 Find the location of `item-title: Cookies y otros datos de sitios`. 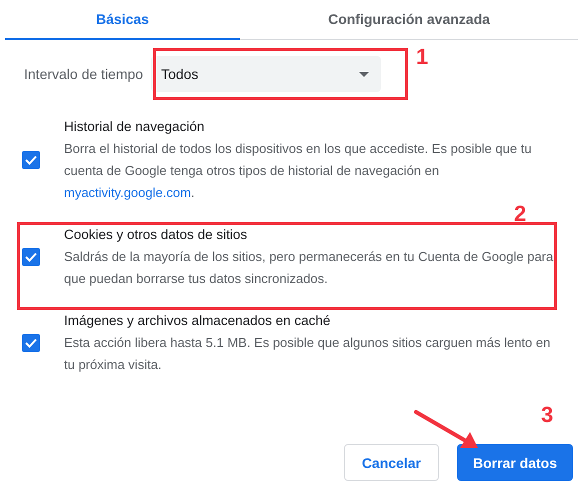

item-title: Cookies y otros datos de sitios is located at coordinates (156, 235).